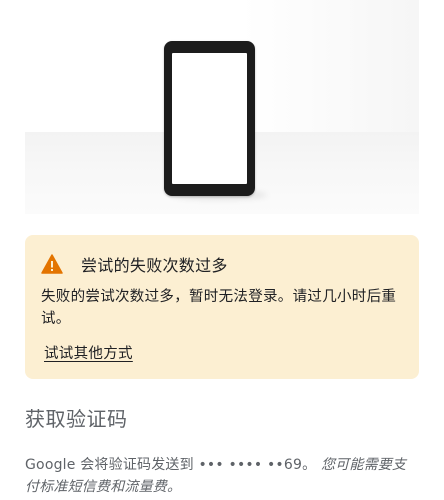  What do you see at coordinates (88, 352) in the screenshot?
I see `try-another-way-link: 试试其他方式` at bounding box center [88, 352].